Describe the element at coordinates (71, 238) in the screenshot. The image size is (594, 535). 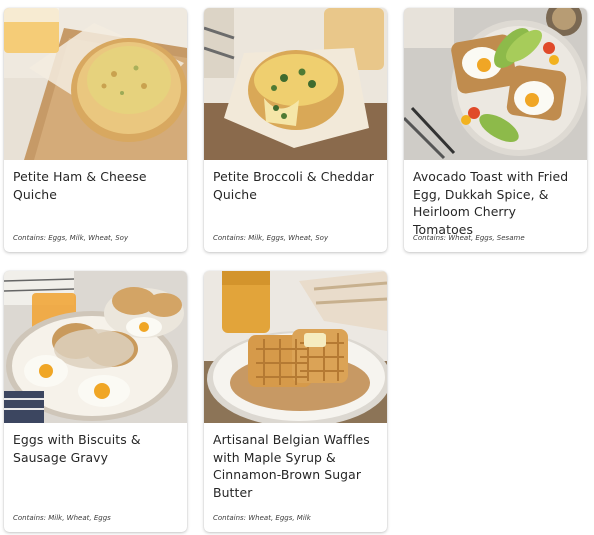
I see `allergen-info: Contains: Eggs, Milk, Wheat, Soy` at that location.